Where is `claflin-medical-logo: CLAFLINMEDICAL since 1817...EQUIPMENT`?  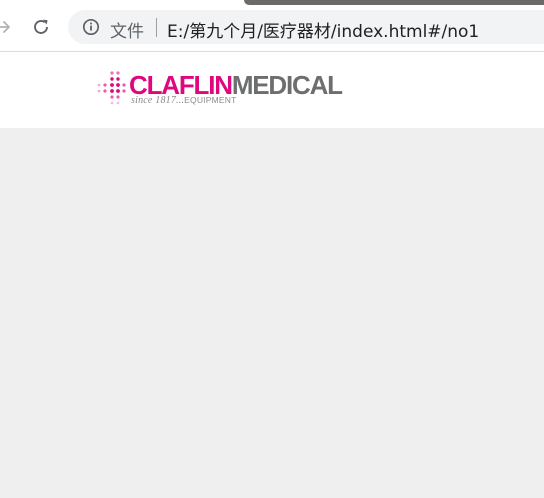 claflin-medical-logo: CLAFLINMEDICAL since 1817...EQUIPMENT is located at coordinates (231, 90).